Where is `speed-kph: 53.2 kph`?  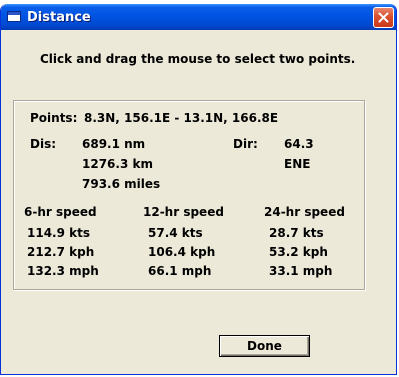 speed-kph: 53.2 kph is located at coordinates (298, 252).